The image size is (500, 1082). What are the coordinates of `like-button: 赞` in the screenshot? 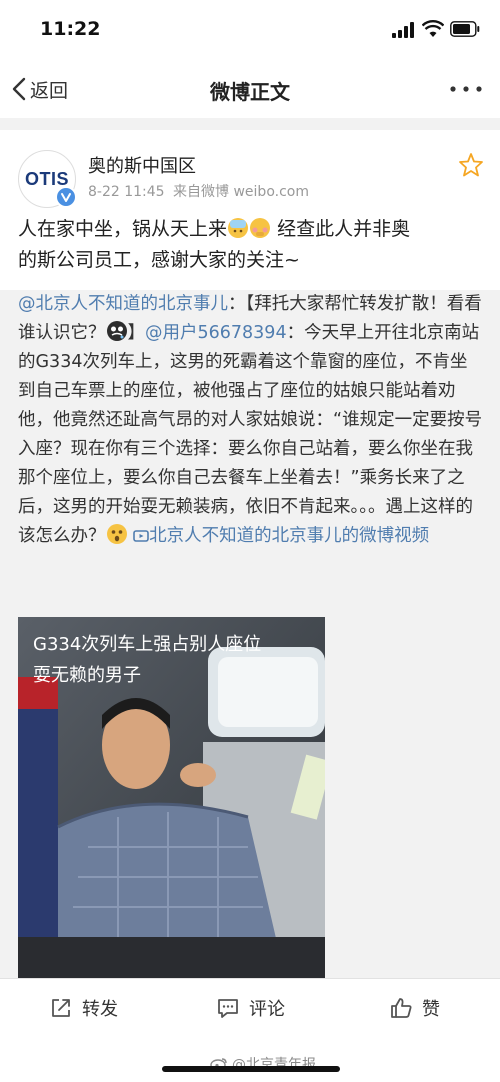 It's located at (415, 1008).